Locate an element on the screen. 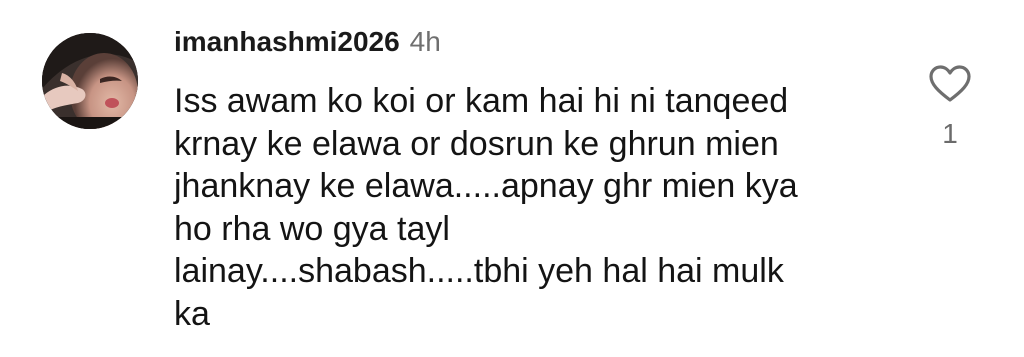 This screenshot has height=357, width=1024. comment-header: imanhashmi2026 4h is located at coordinates (307, 46).